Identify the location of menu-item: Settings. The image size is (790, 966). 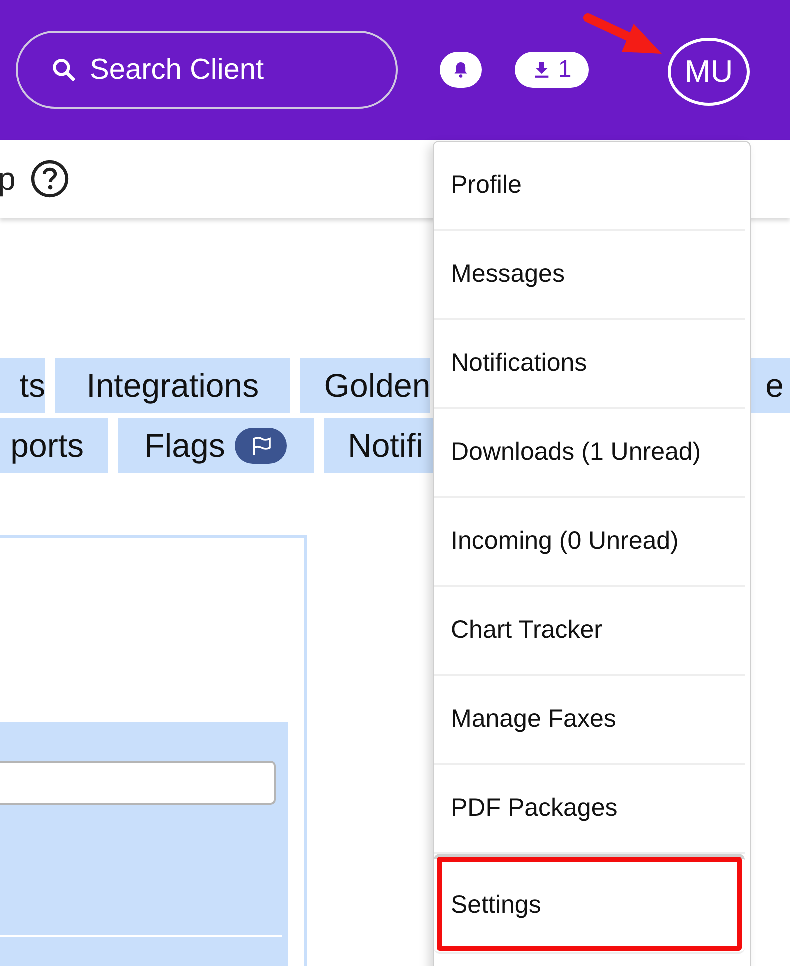
(589, 904).